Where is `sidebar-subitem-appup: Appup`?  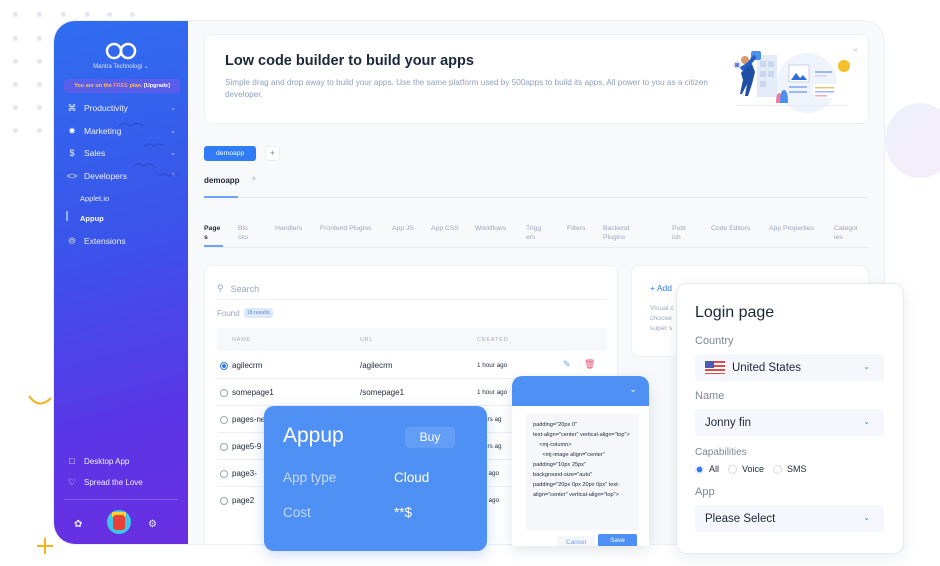 sidebar-subitem-appup: Appup is located at coordinates (92, 218).